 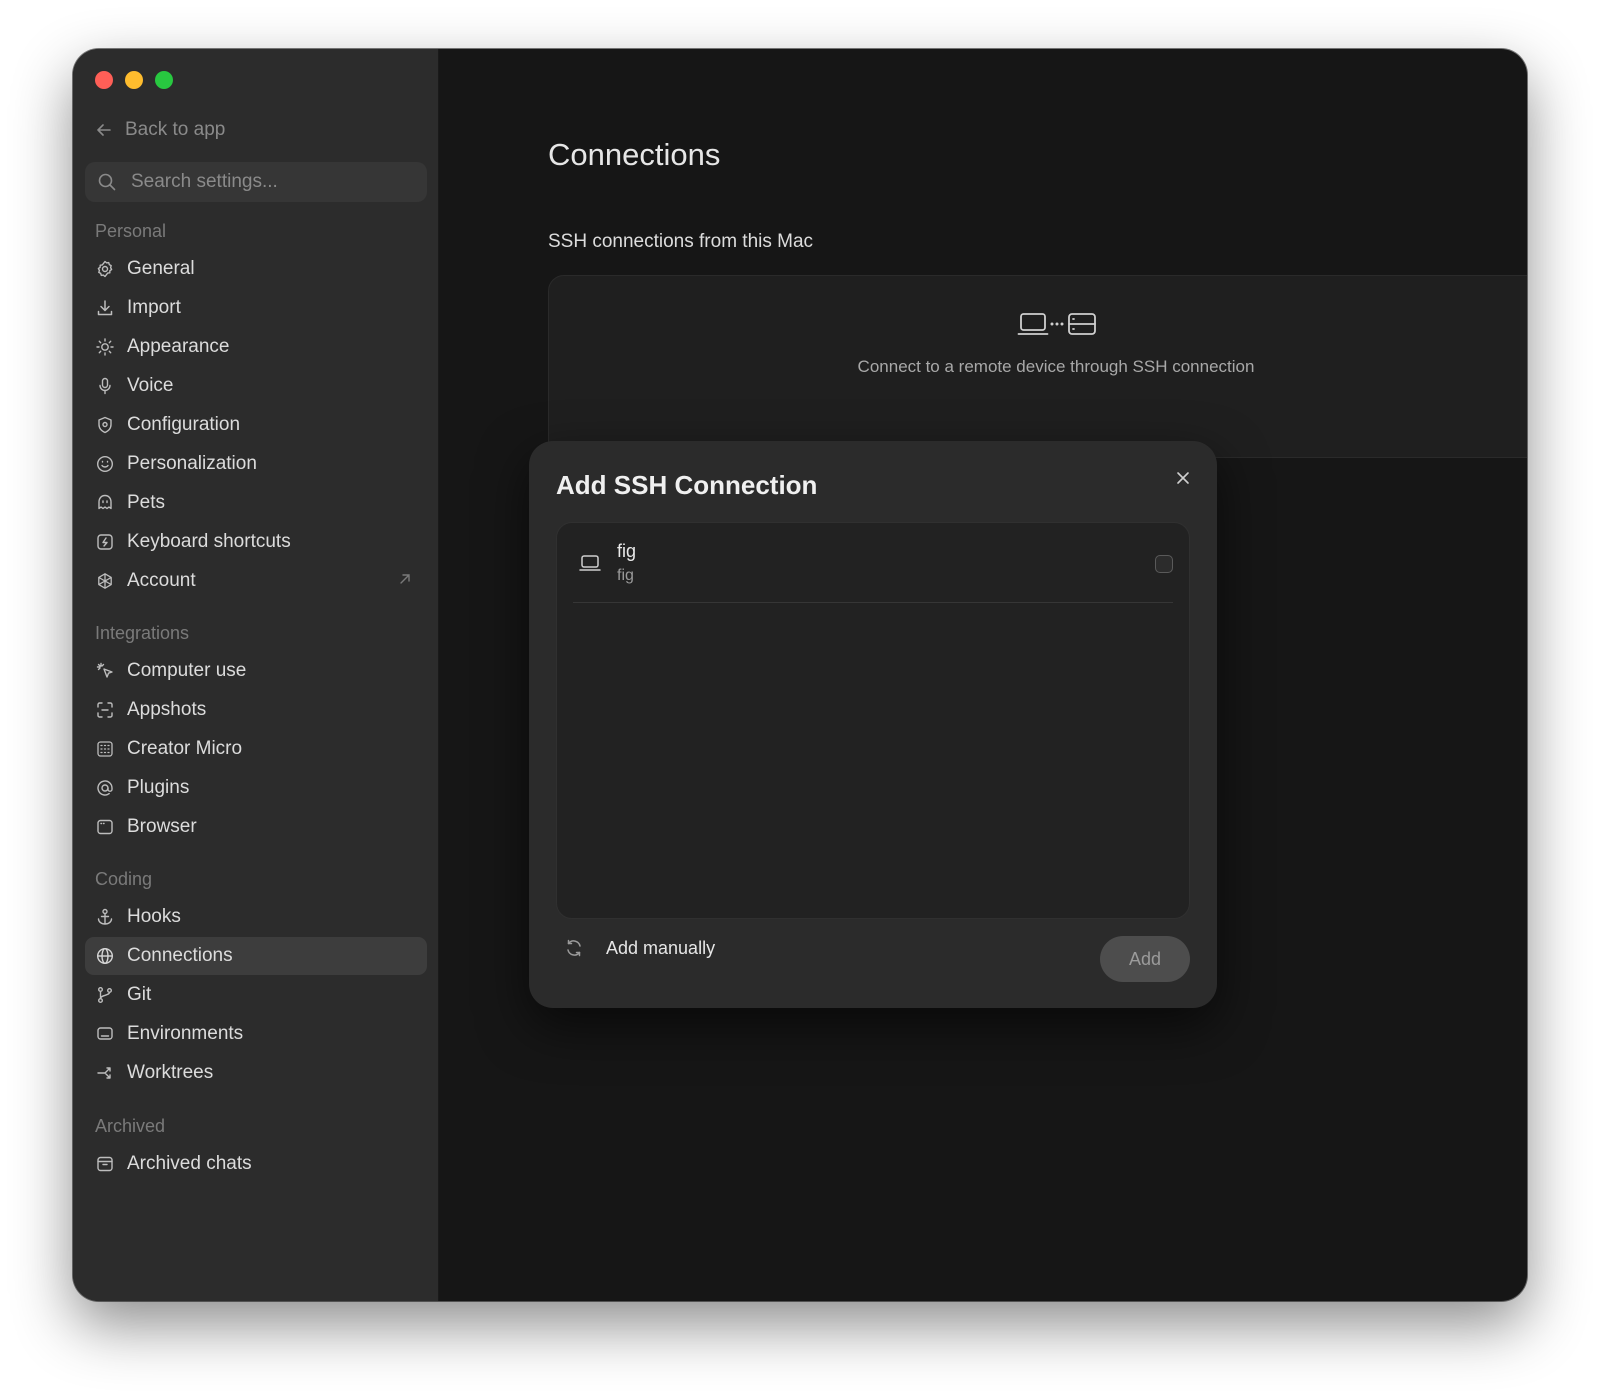 What do you see at coordinates (256, 788) in the screenshot?
I see `sidebar-item-plugins: Plugins` at bounding box center [256, 788].